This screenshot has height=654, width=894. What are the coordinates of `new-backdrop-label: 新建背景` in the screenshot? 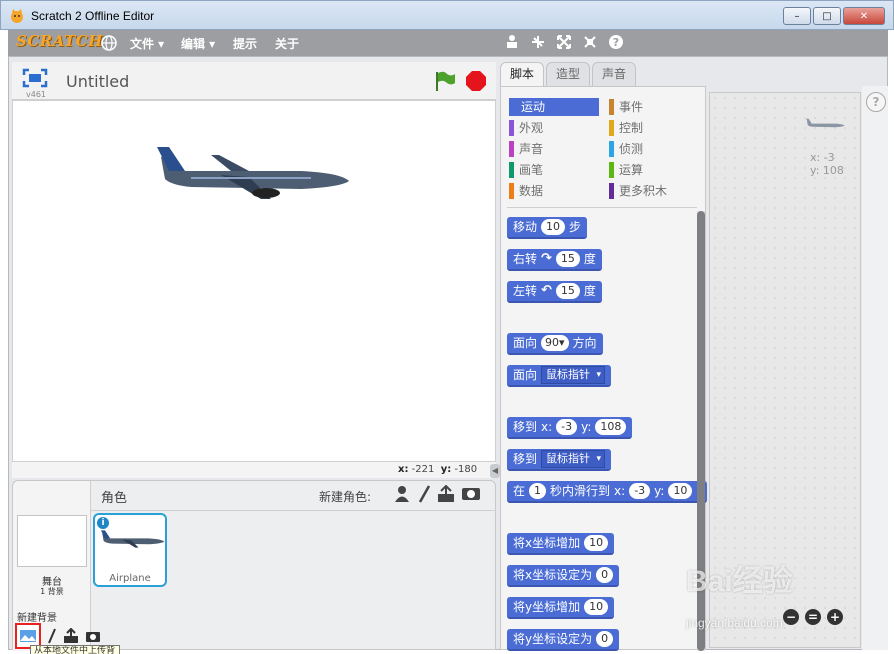 It's located at (37, 618).